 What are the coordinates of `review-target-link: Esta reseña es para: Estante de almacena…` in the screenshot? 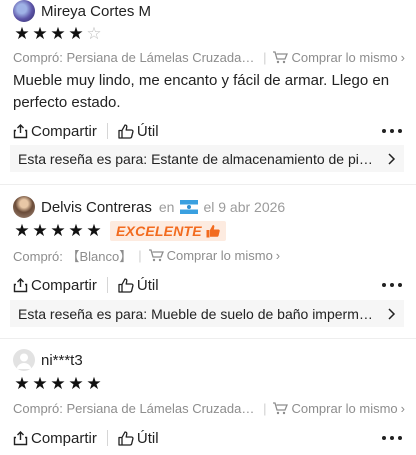 It's located at (207, 158).